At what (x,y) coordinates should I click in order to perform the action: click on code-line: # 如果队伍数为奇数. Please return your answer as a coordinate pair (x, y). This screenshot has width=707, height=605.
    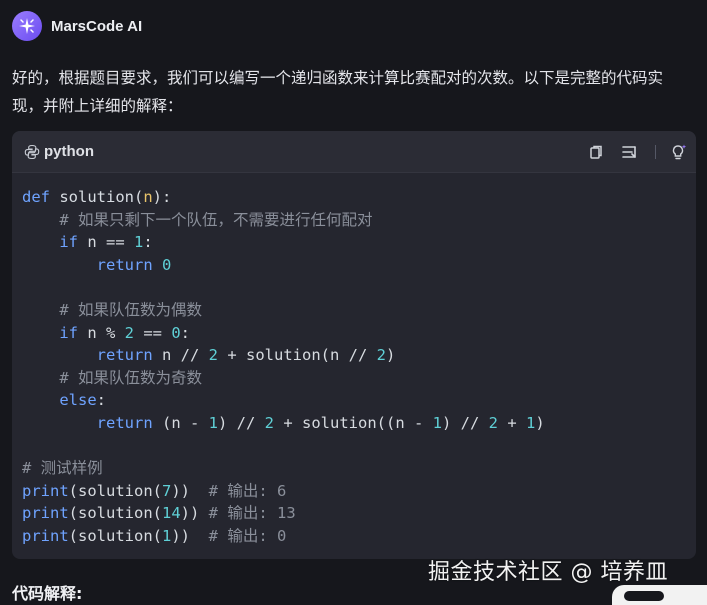
    Looking at the image, I should click on (112, 377).